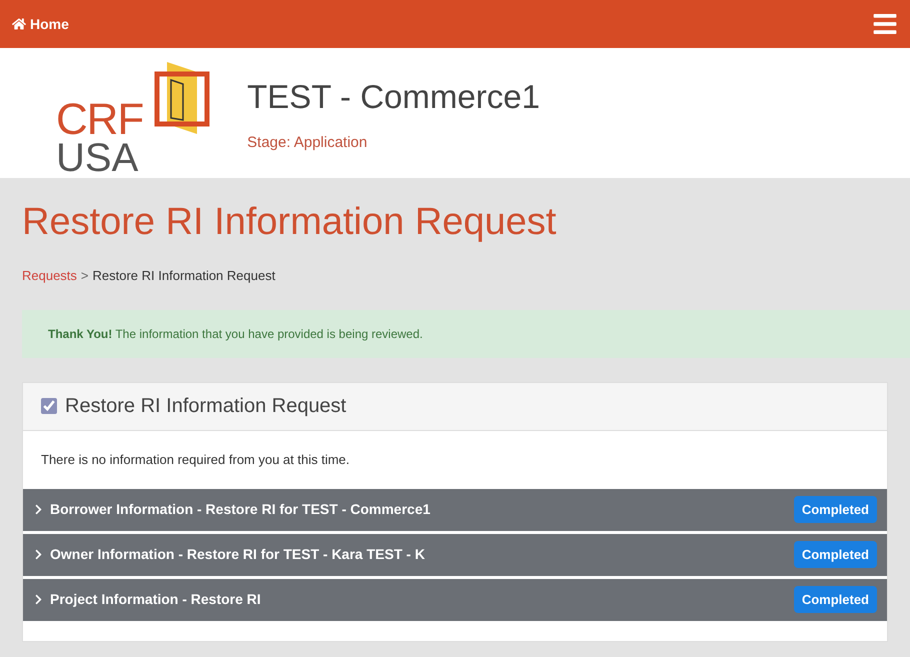 Image resolution: width=910 pixels, height=657 pixels. I want to click on success-alert: Thank You! The information that you have provided is being reviewed., so click(466, 334).